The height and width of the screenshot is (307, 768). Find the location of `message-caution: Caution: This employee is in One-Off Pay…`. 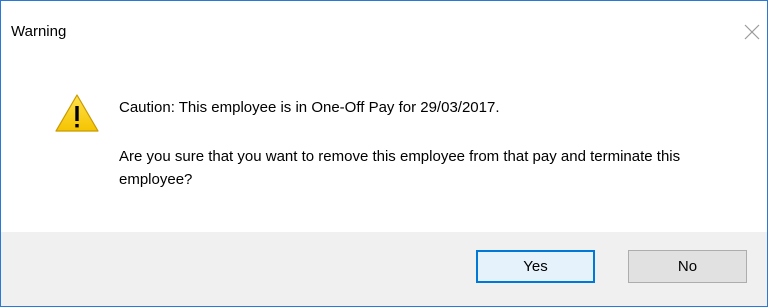

message-caution: Caution: This employee is in One-Off Pay… is located at coordinates (309, 107).